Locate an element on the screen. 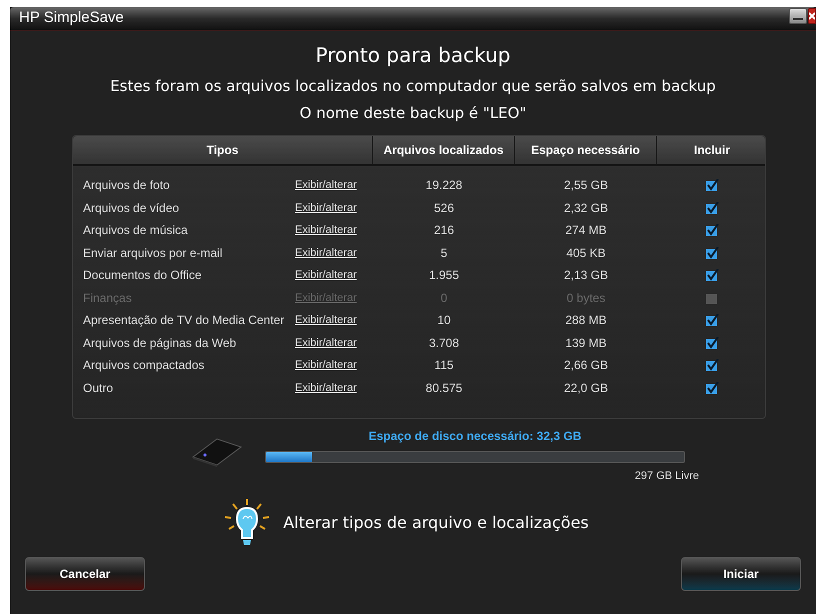 The image size is (816, 614). close-button is located at coordinates (812, 16).